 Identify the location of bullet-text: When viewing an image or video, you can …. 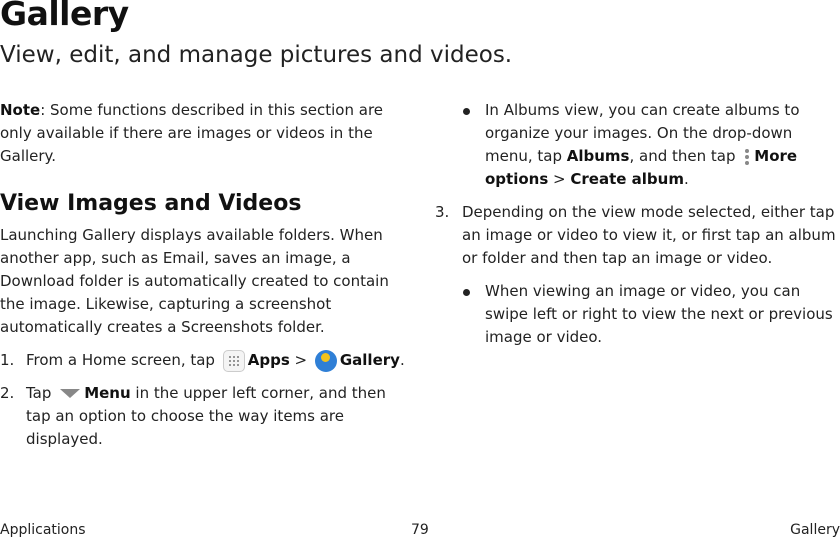
(659, 314).